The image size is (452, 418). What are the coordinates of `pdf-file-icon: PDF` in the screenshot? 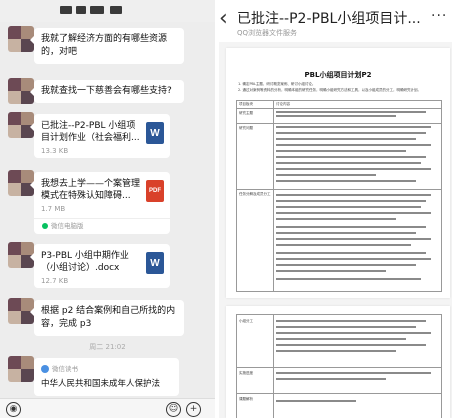 It's located at (155, 191).